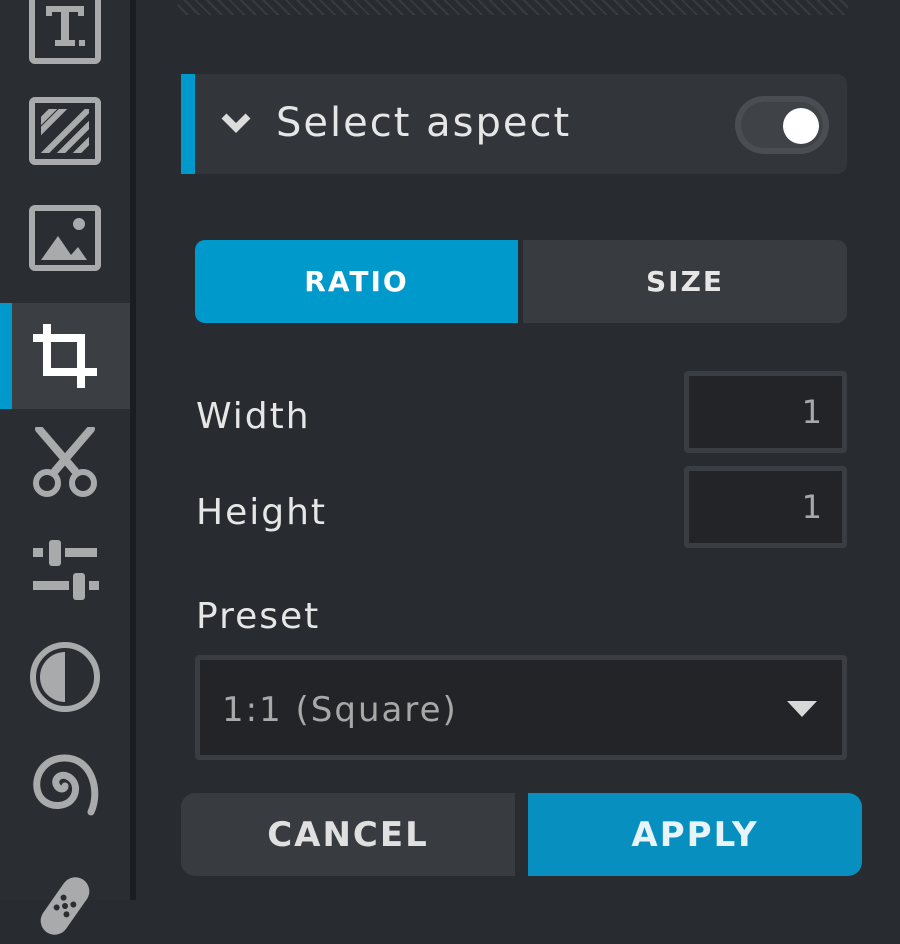  What do you see at coordinates (765, 412) in the screenshot?
I see `width-input: 1` at bounding box center [765, 412].